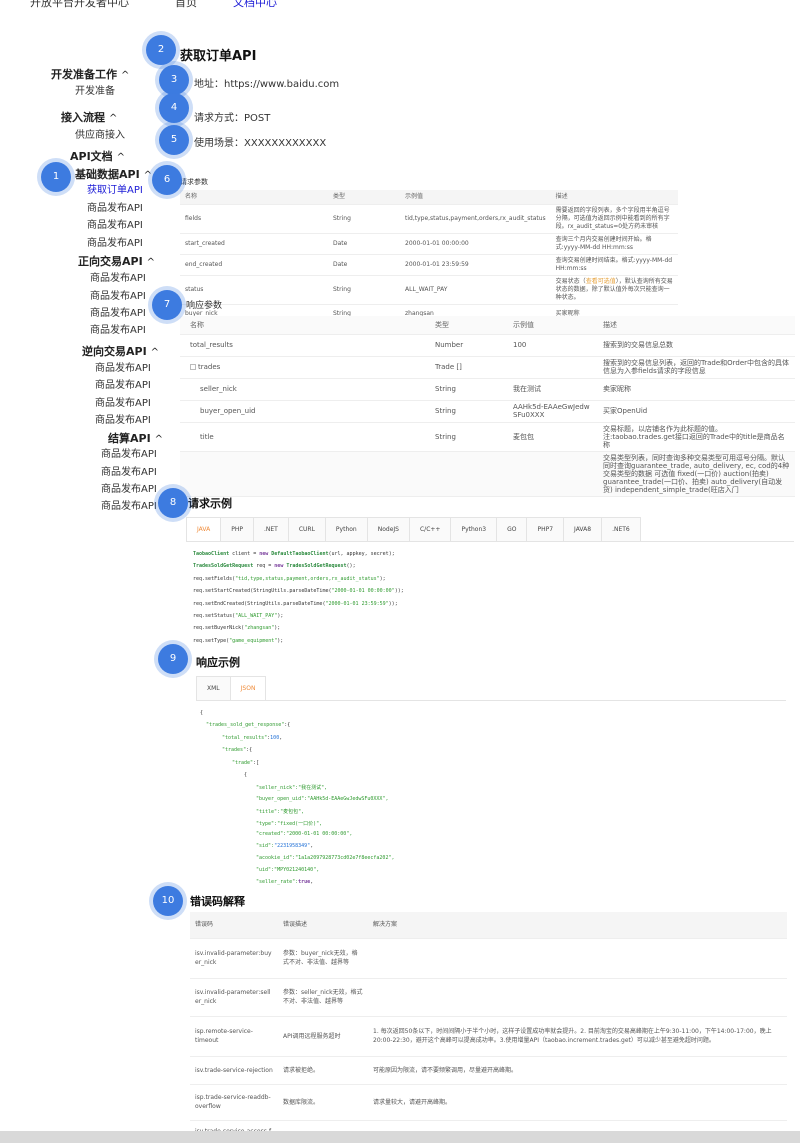 The image size is (800, 1143). Describe the element at coordinates (280, 812) in the screenshot. I see `code-line: "title":"麦包包",` at that location.